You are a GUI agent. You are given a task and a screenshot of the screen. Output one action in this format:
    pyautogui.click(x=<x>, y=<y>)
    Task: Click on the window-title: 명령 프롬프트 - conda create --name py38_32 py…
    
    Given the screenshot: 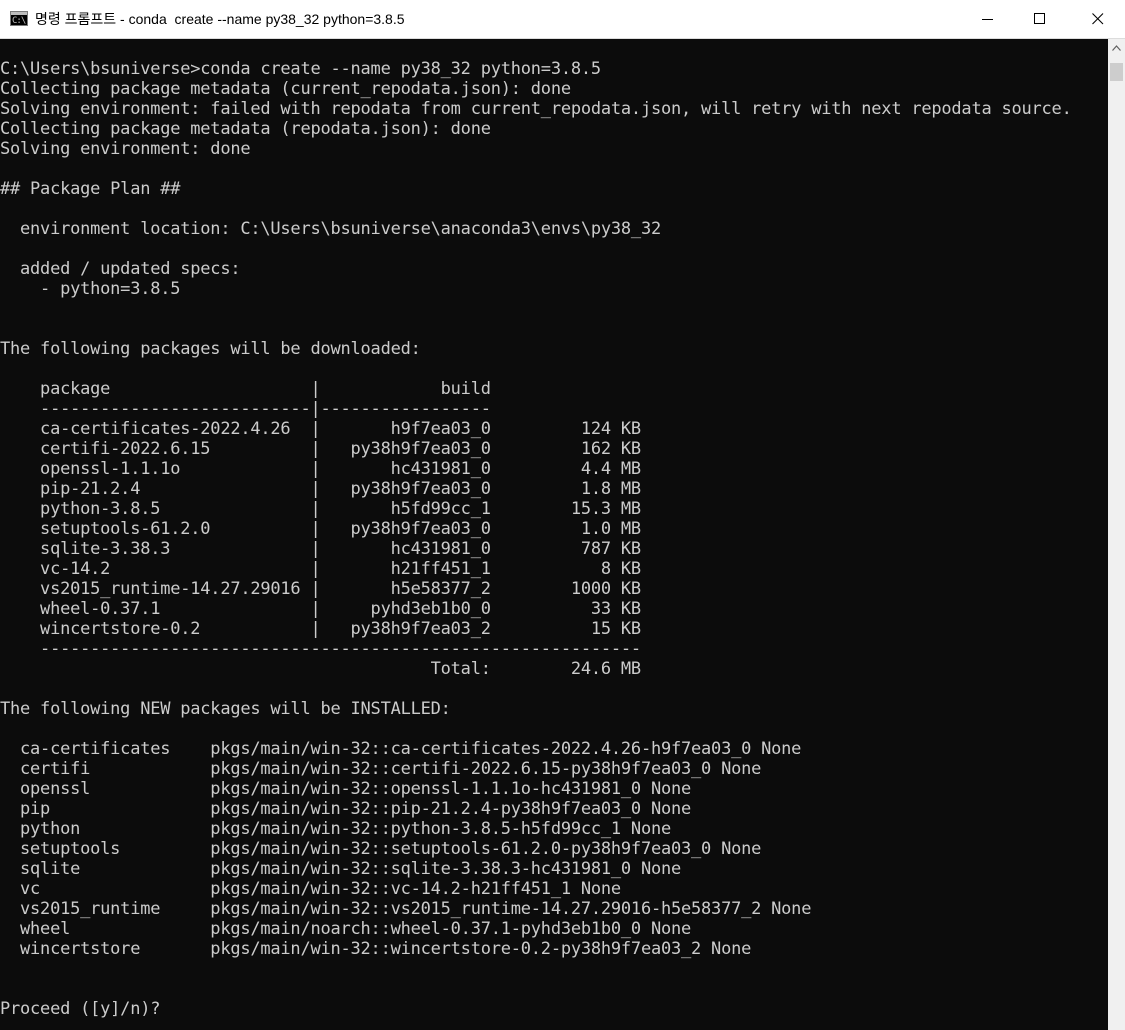 What is the action you would take?
    pyautogui.click(x=220, y=19)
    